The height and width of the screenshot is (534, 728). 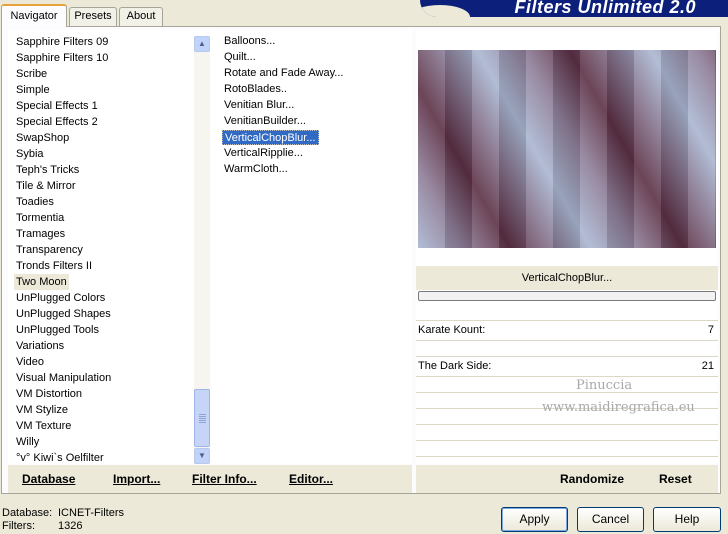 I want to click on apply-button: Apply, so click(x=534, y=519).